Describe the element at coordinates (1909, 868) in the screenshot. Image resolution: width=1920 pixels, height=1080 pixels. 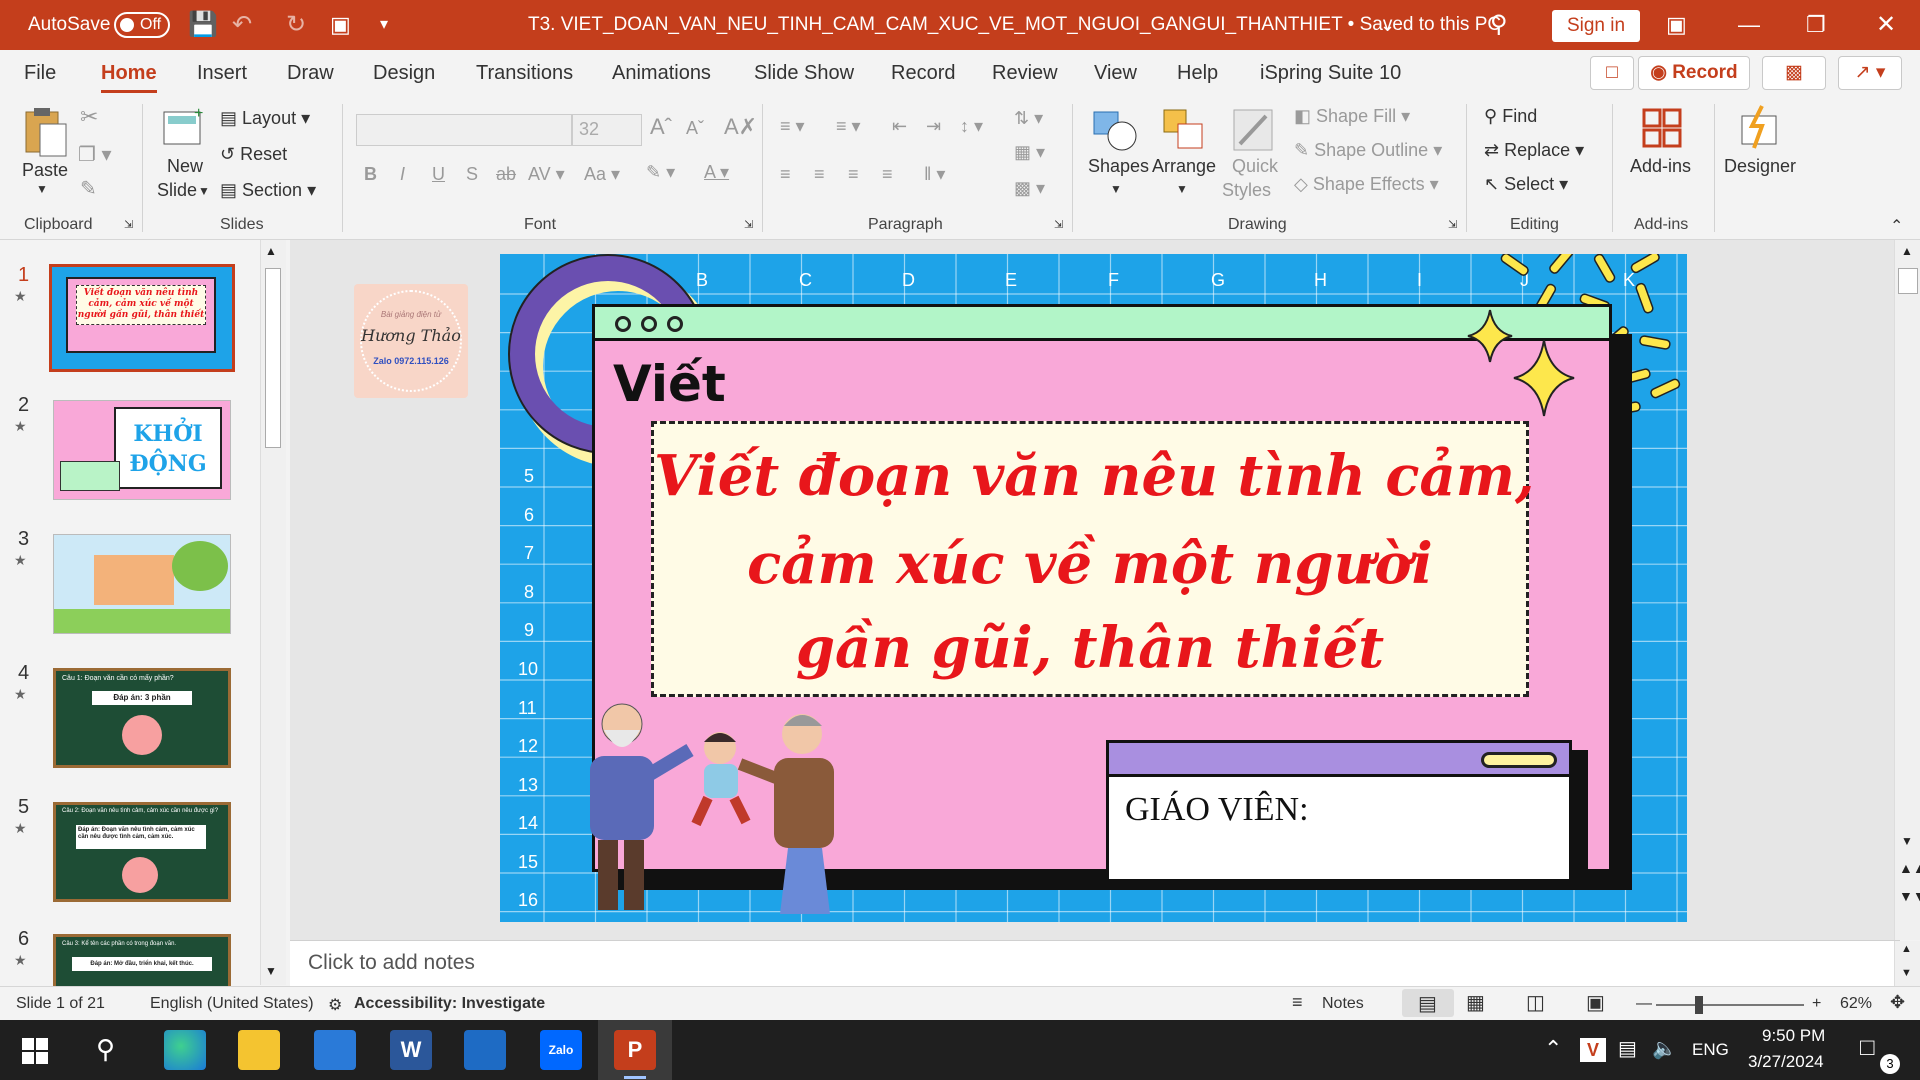
I see `previous-slide-icon: ▲▲` at that location.